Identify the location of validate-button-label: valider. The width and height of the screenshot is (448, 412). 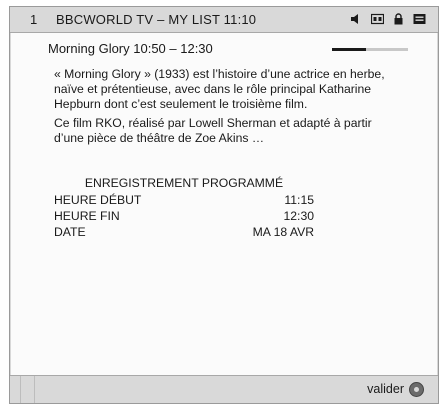
(385, 389).